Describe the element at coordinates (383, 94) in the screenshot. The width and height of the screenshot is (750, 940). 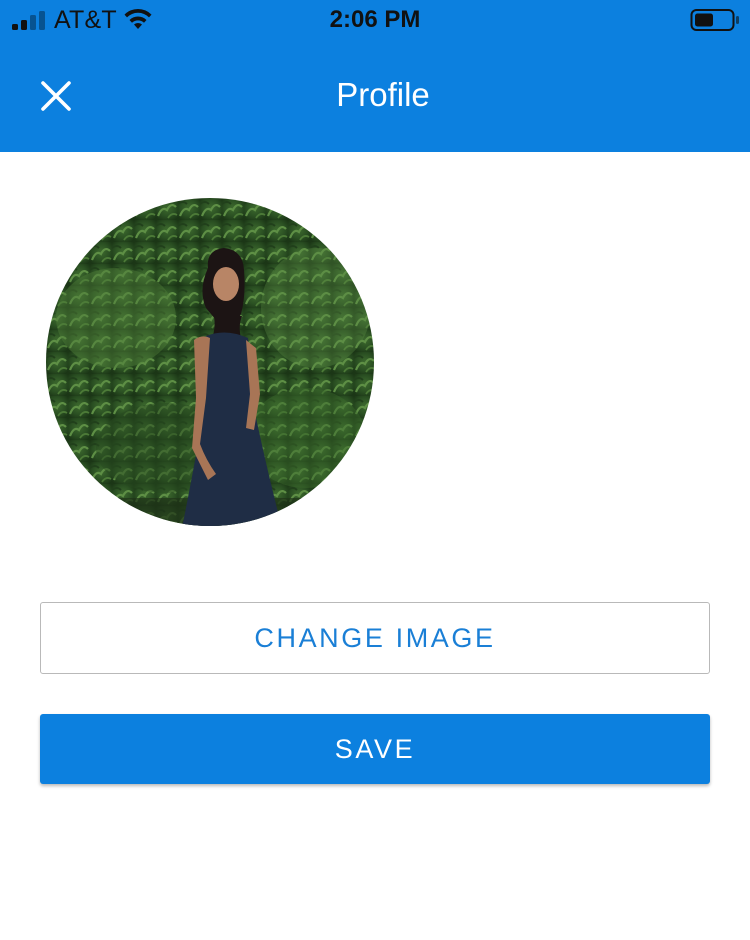
I see `page-title: Profile` at that location.